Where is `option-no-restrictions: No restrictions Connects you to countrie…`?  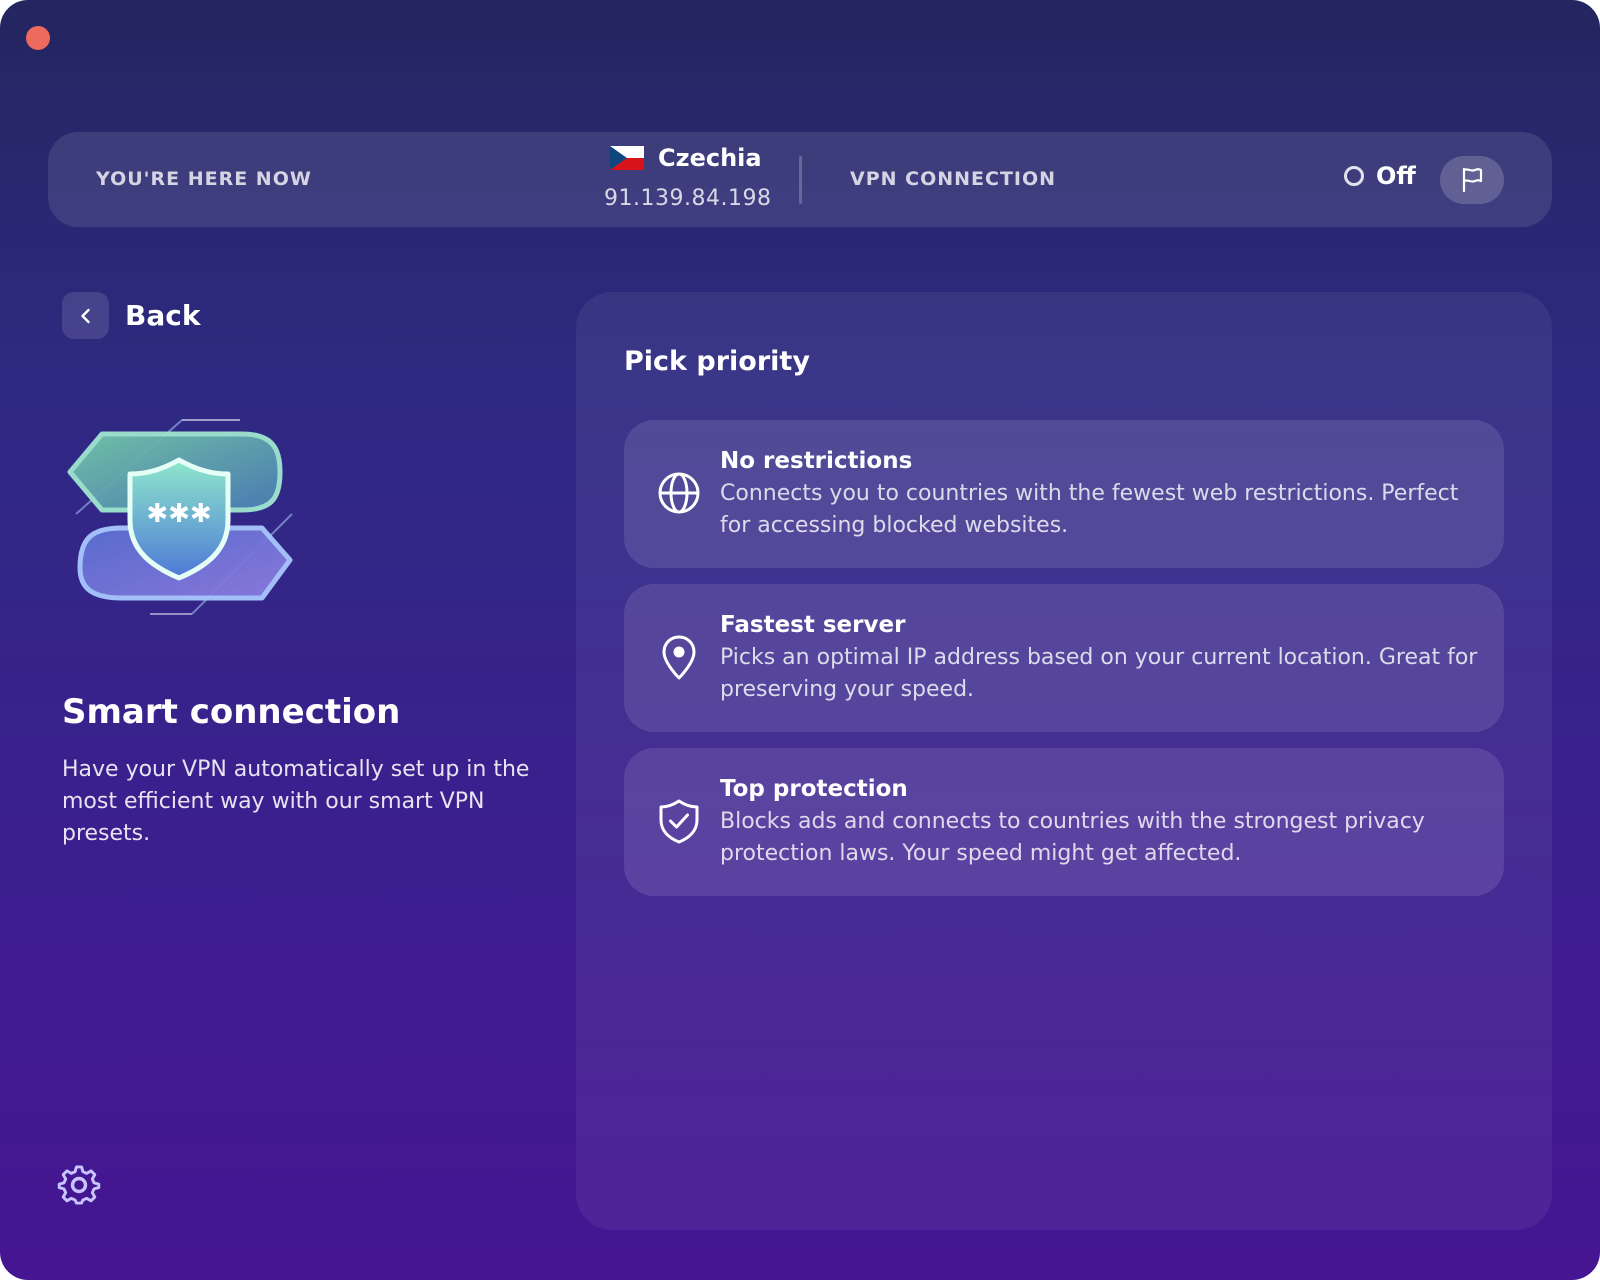
option-no-restrictions: No restrictions Connects you to countrie… is located at coordinates (1064, 494).